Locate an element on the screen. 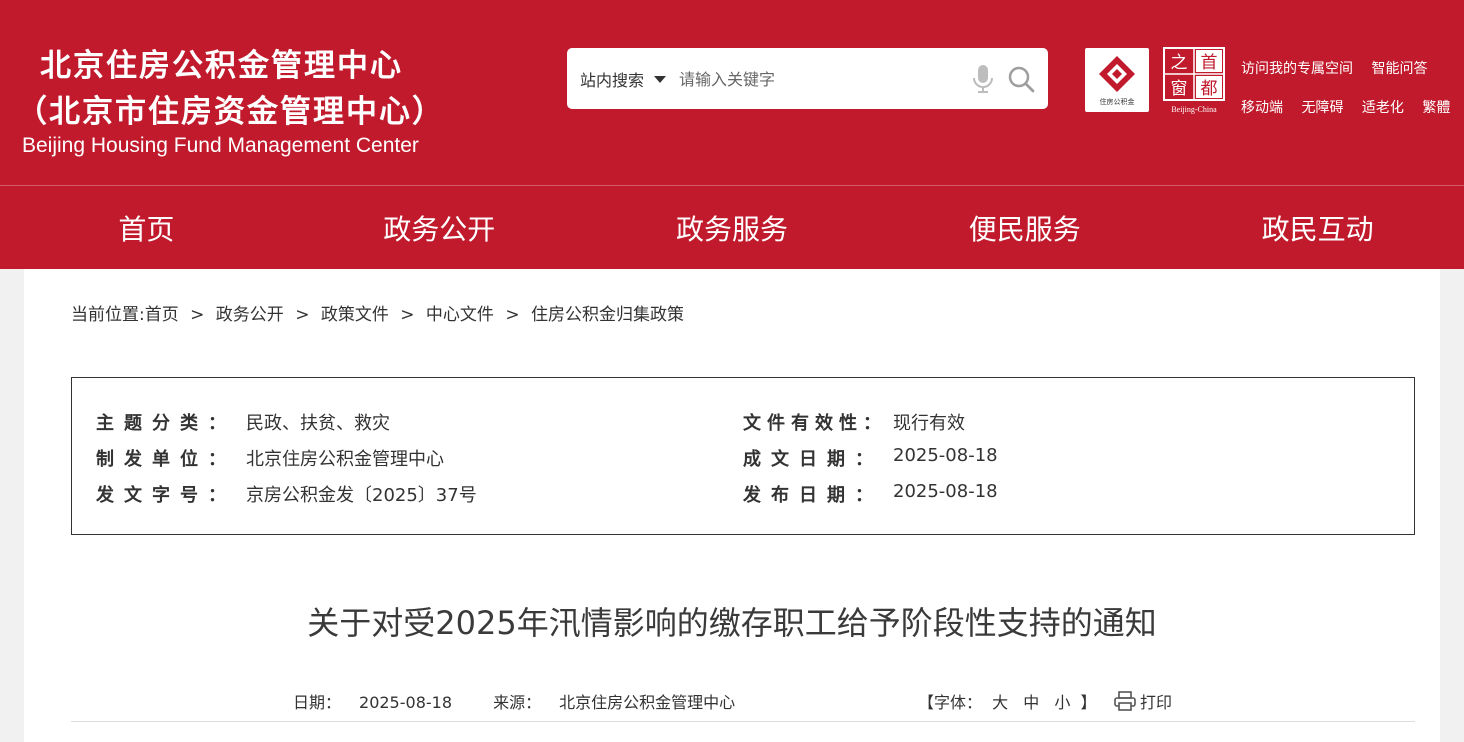 The image size is (1464, 742). print-label: 打印 is located at coordinates (1156, 702).